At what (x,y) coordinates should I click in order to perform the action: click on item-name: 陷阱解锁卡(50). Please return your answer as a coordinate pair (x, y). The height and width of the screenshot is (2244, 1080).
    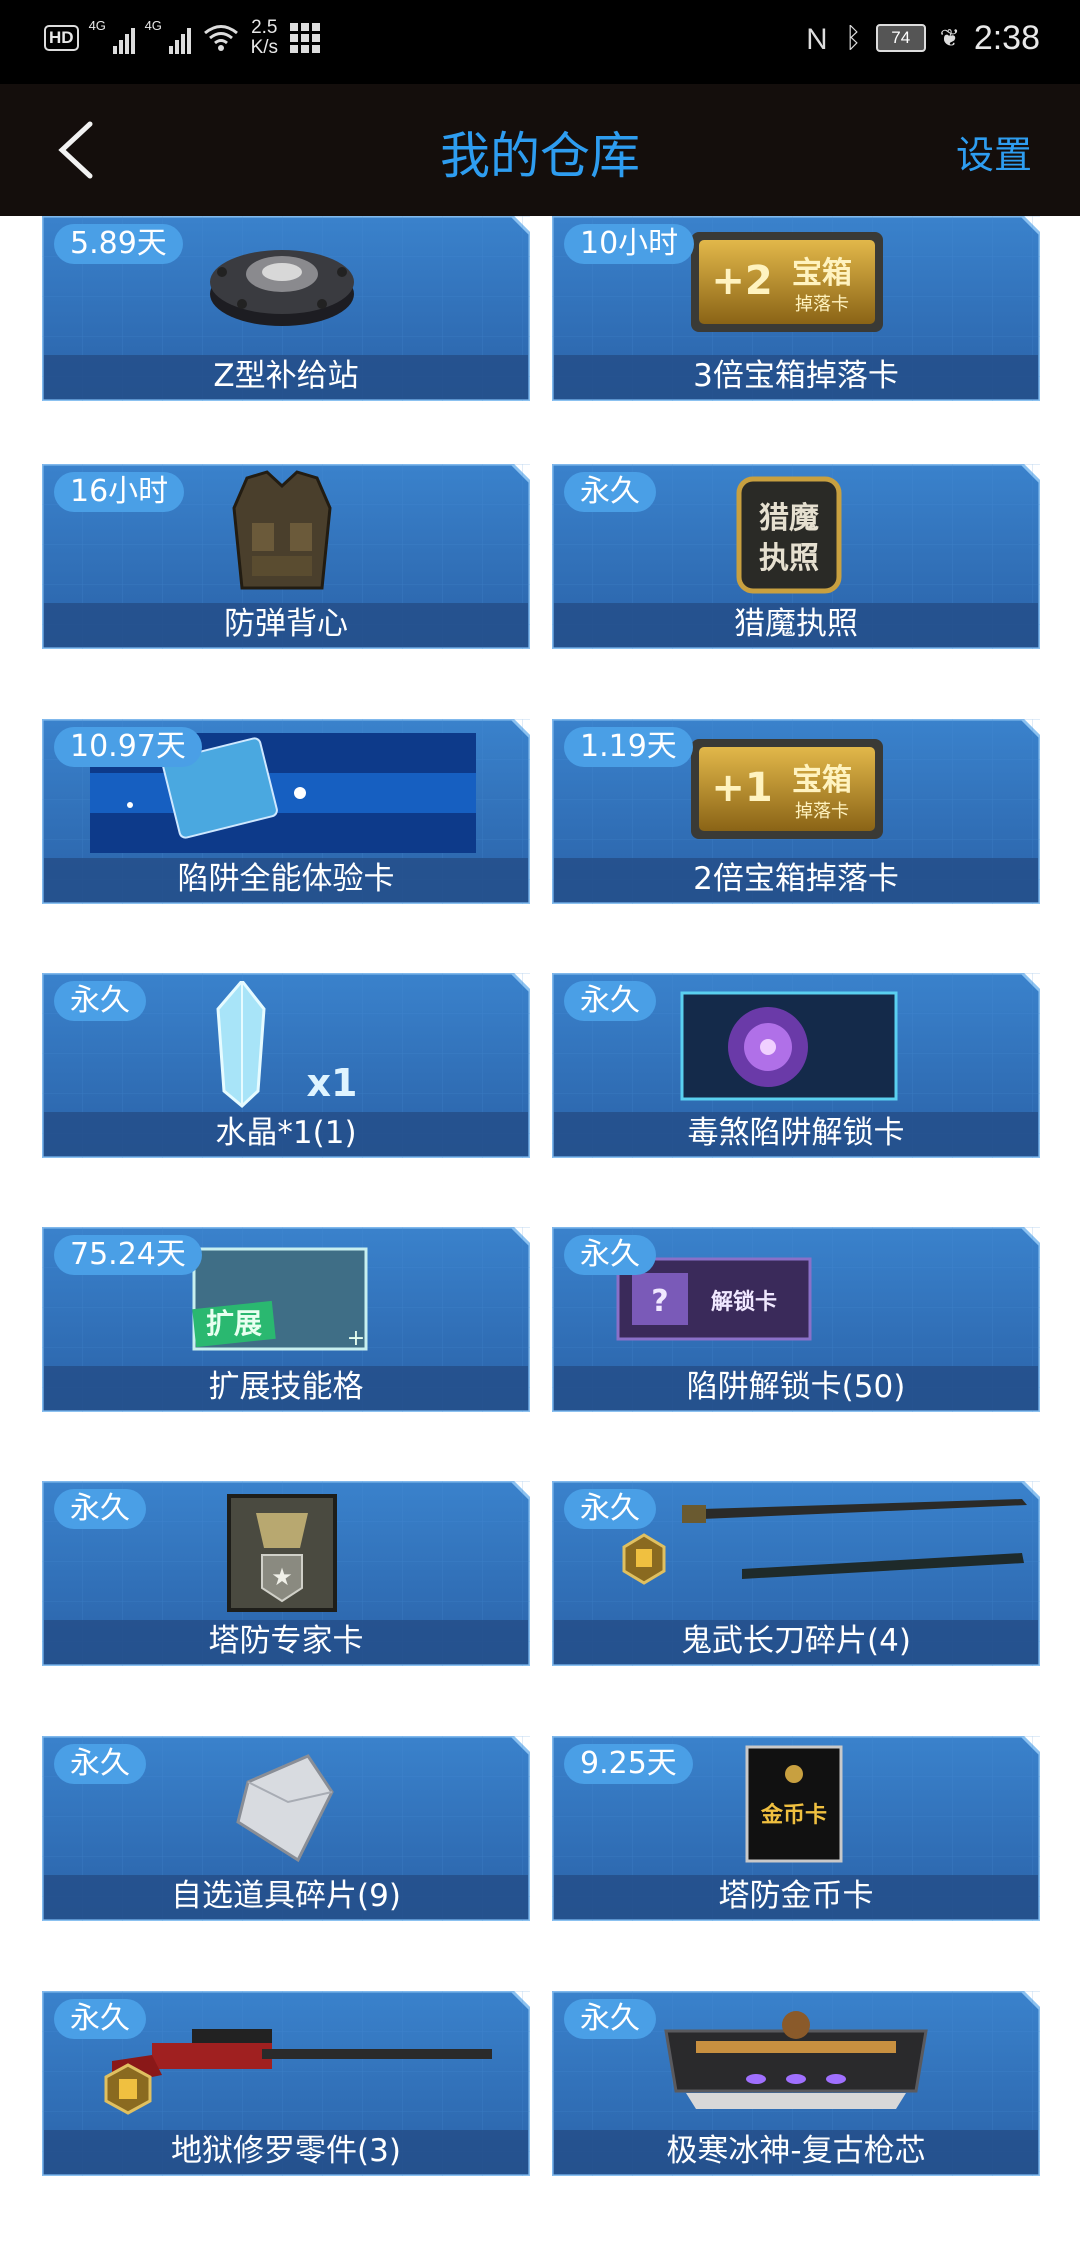
    Looking at the image, I should click on (796, 1387).